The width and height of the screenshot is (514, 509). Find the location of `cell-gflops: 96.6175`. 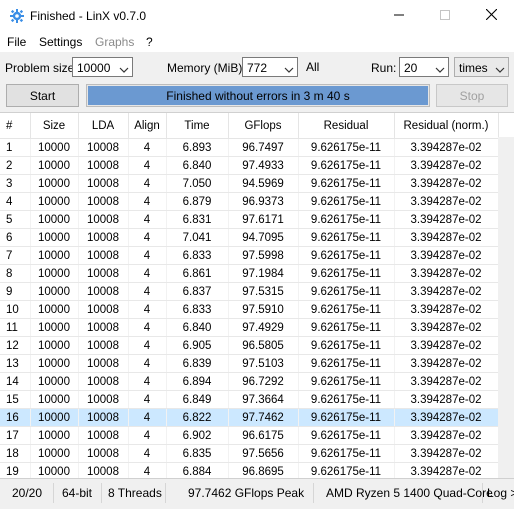

cell-gflops: 96.6175 is located at coordinates (263, 435).